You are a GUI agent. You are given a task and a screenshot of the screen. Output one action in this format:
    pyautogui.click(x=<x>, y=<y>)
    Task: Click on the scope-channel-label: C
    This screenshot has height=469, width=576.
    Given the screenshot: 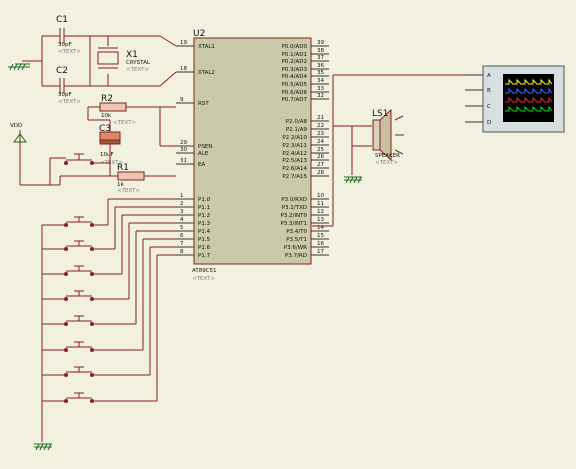 What is the action you would take?
    pyautogui.click(x=489, y=107)
    